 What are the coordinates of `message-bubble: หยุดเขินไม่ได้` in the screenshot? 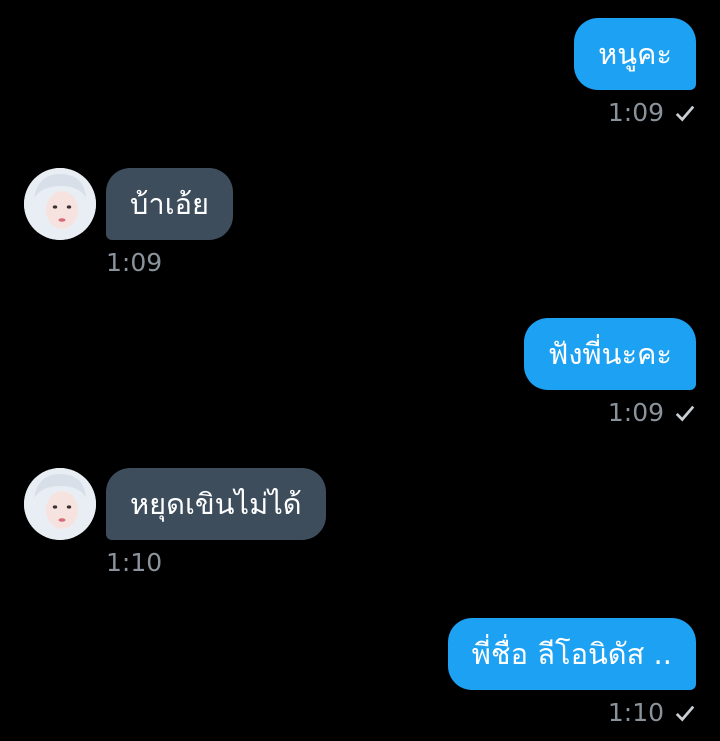 It's located at (216, 504).